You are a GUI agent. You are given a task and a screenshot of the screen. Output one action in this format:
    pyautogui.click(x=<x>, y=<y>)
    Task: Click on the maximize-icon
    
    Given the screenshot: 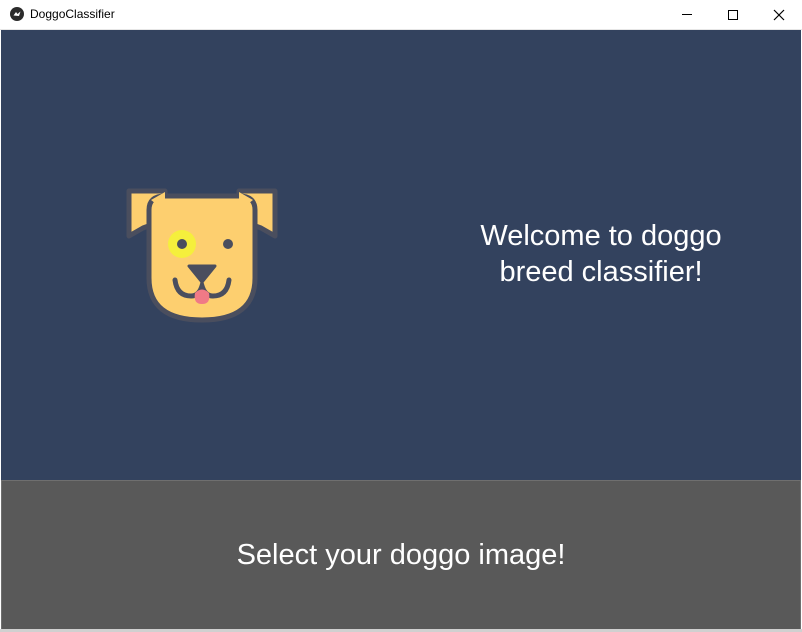 What is the action you would take?
    pyautogui.click(x=733, y=15)
    